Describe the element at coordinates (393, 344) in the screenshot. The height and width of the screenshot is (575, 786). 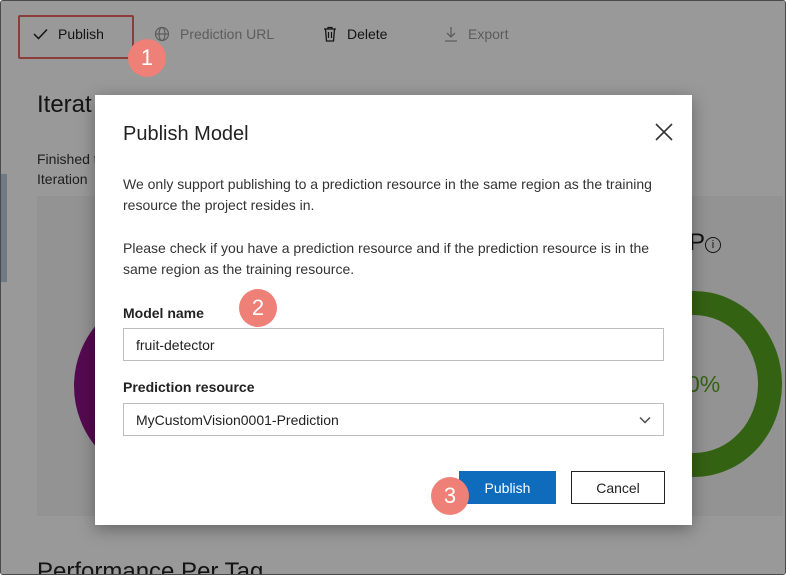
I see `model-name-input` at that location.